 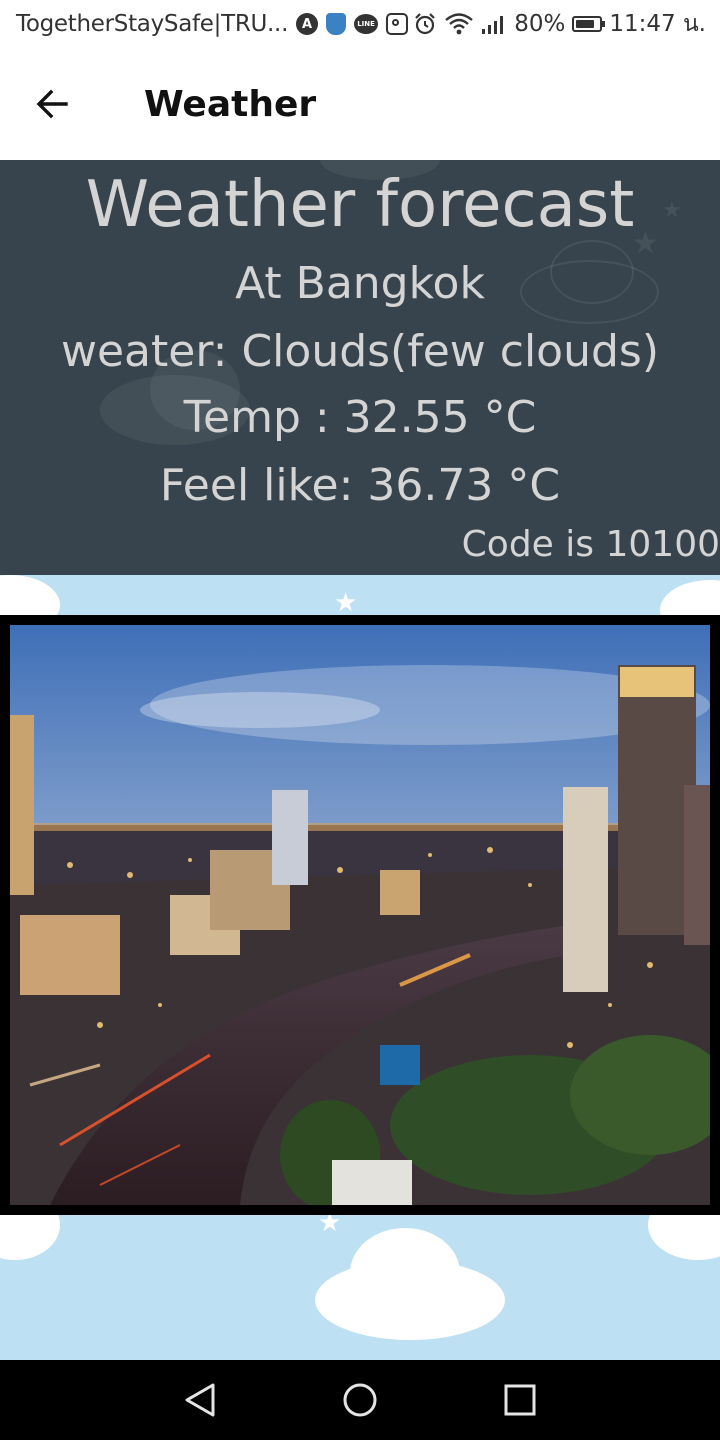 What do you see at coordinates (346, 603) in the screenshot?
I see `star-decoration: ★` at bounding box center [346, 603].